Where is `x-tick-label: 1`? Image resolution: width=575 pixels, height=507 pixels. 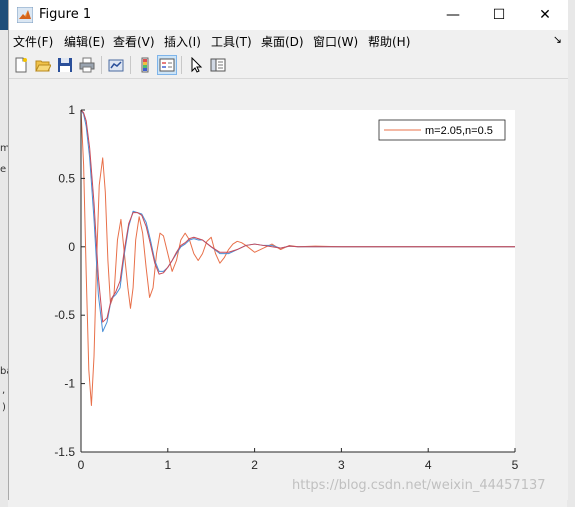
x-tick-label: 1 is located at coordinates (167, 465).